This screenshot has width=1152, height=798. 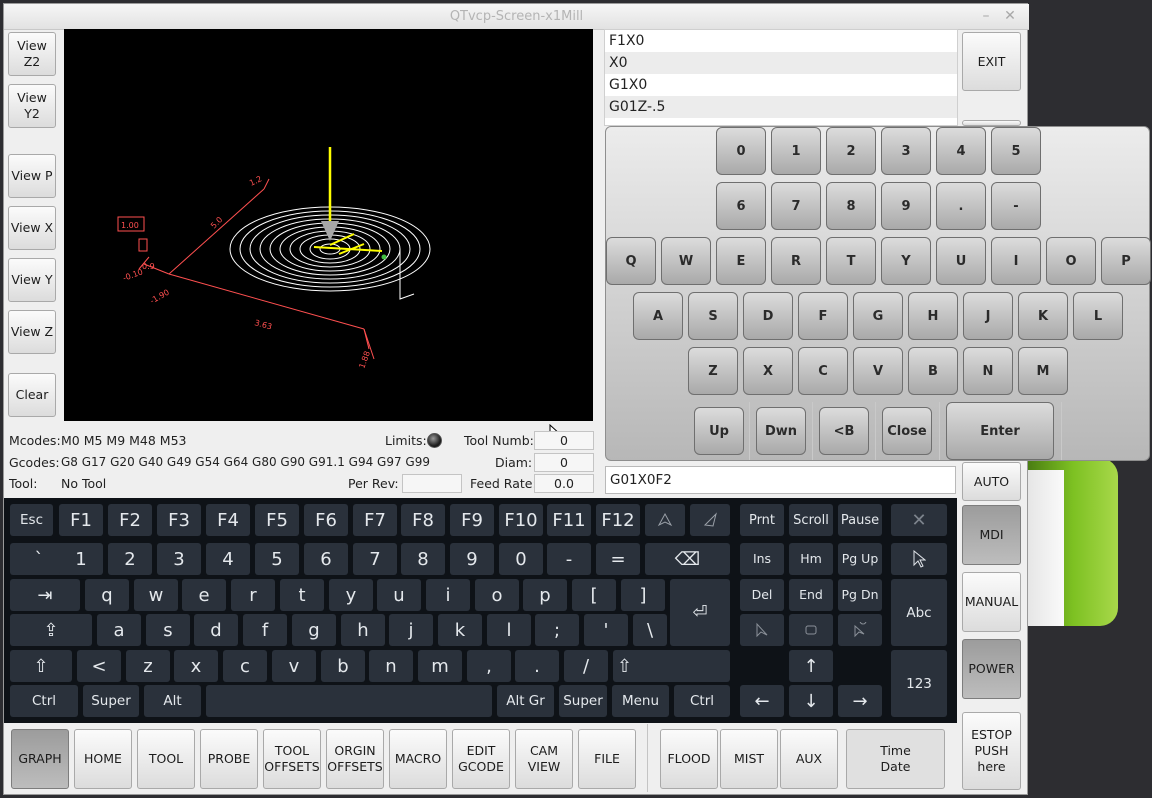 I want to click on vk-key: 5, so click(x=1016, y=151).